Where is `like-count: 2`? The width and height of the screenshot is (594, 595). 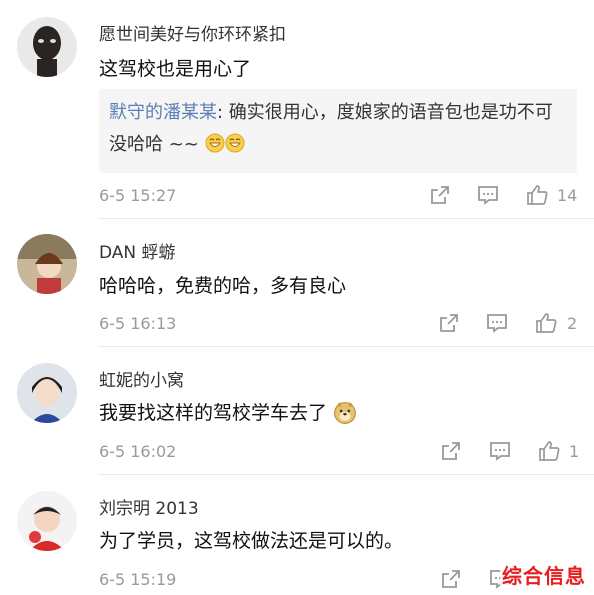
like-count: 2 is located at coordinates (572, 323).